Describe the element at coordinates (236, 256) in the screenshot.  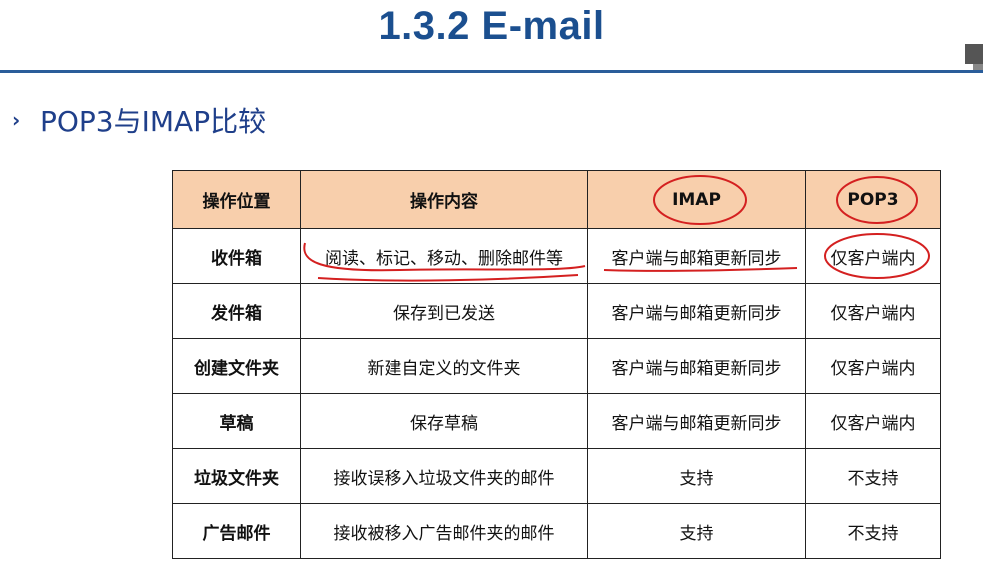
I see `row-location: 收件箱` at that location.